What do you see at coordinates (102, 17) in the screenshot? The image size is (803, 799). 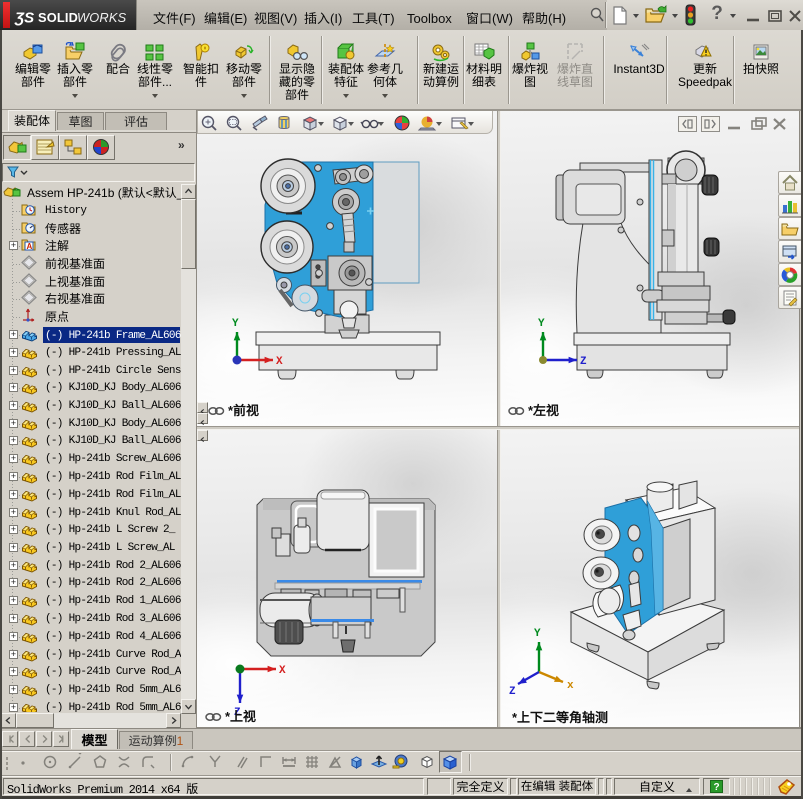 I see `svg-text: WORKS` at bounding box center [102, 17].